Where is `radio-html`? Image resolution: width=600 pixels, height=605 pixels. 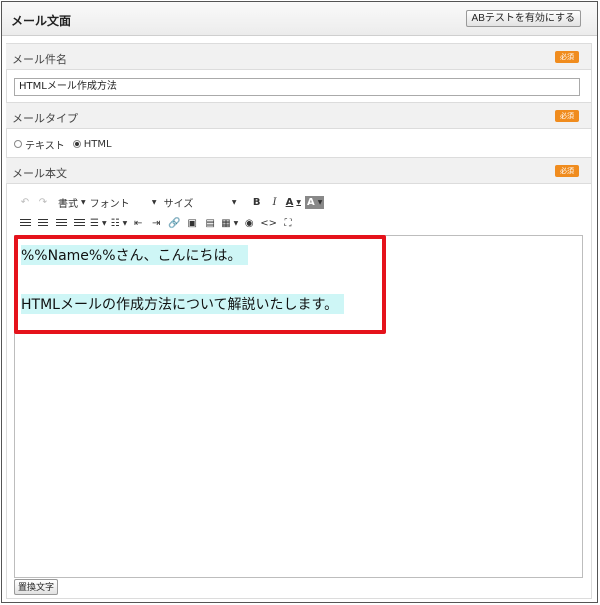
radio-html is located at coordinates (76, 144).